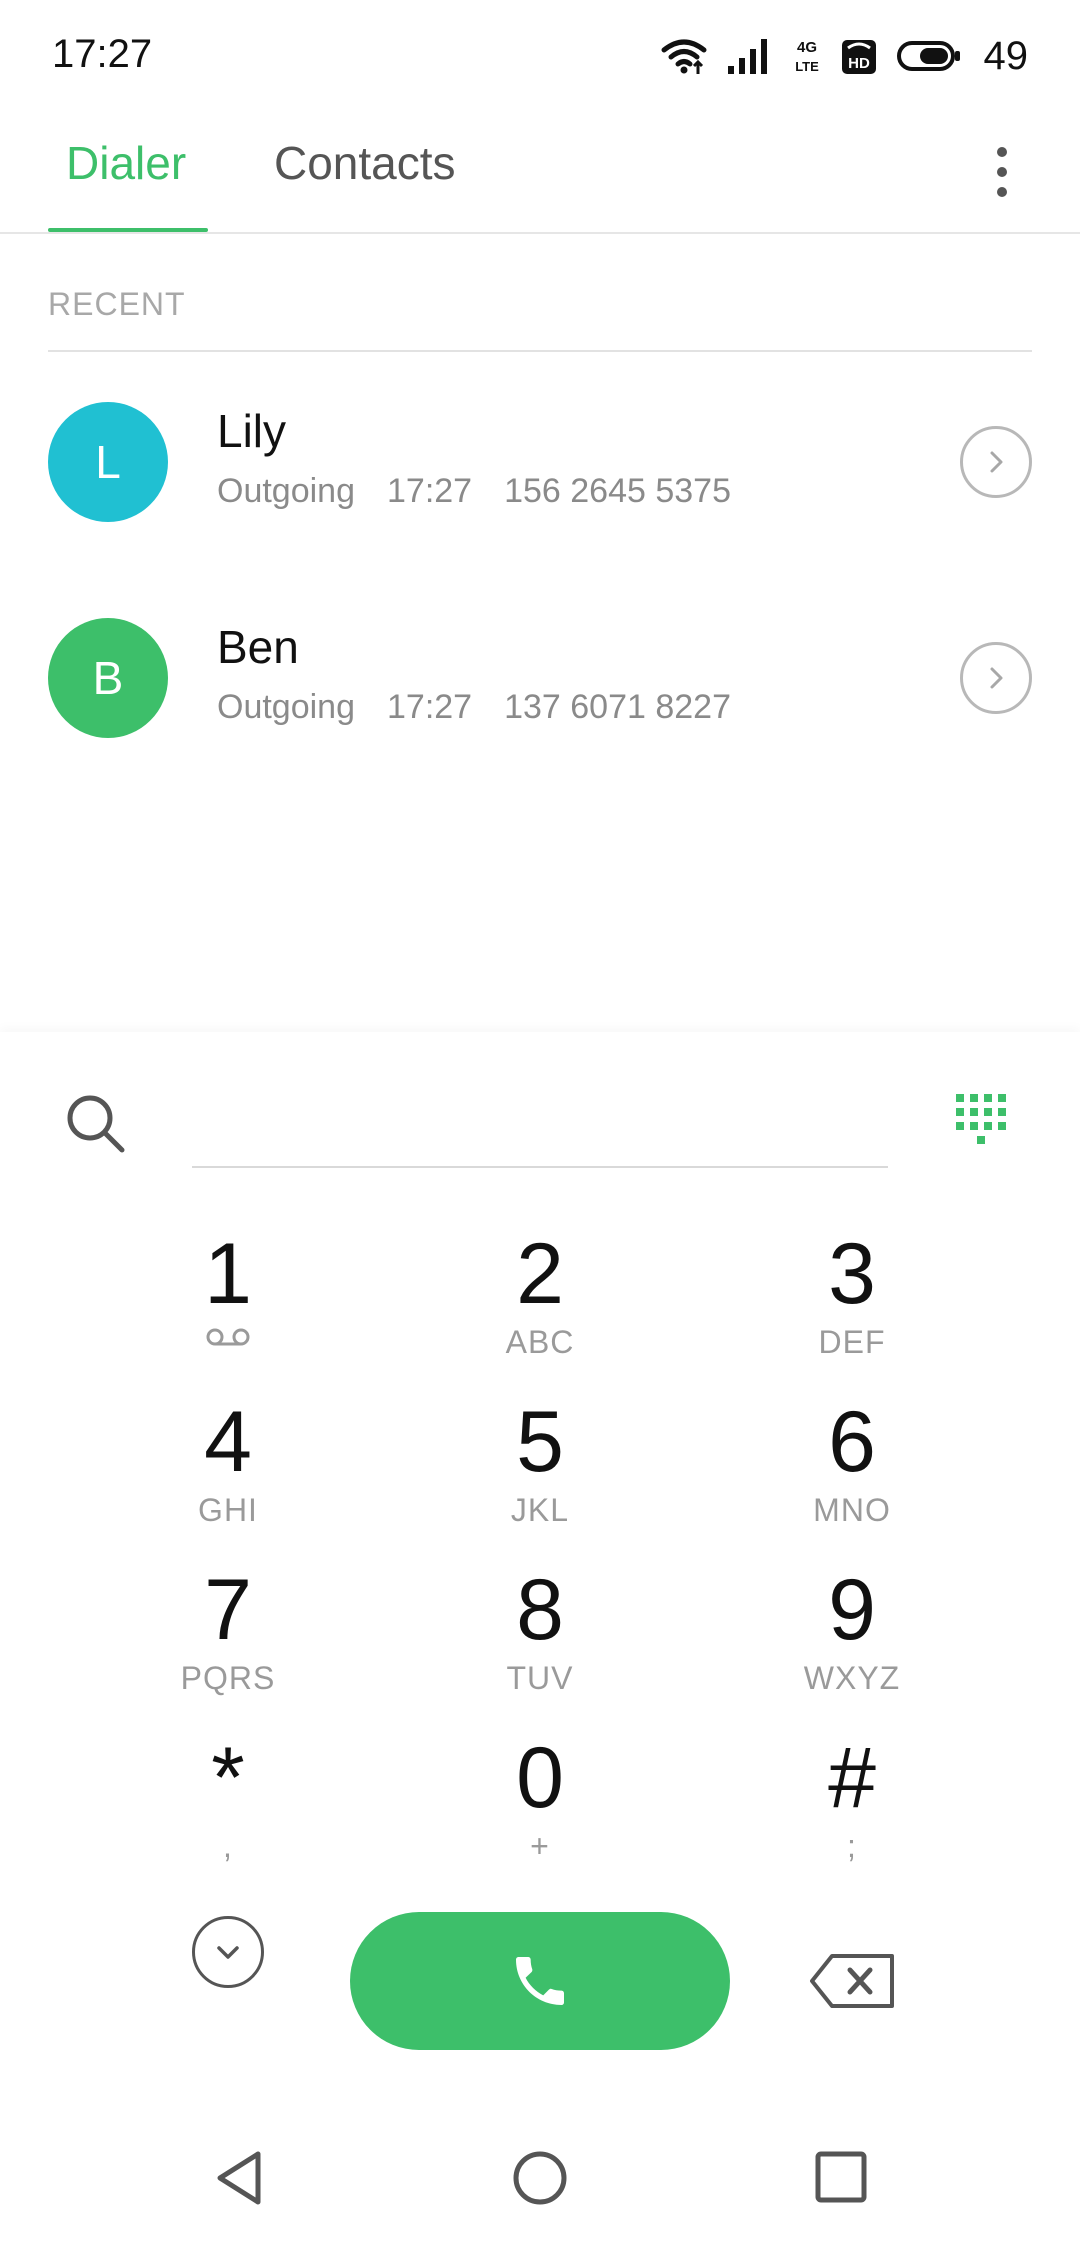  Describe the element at coordinates (852, 1442) in the screenshot. I see `key-digit: 6` at that location.